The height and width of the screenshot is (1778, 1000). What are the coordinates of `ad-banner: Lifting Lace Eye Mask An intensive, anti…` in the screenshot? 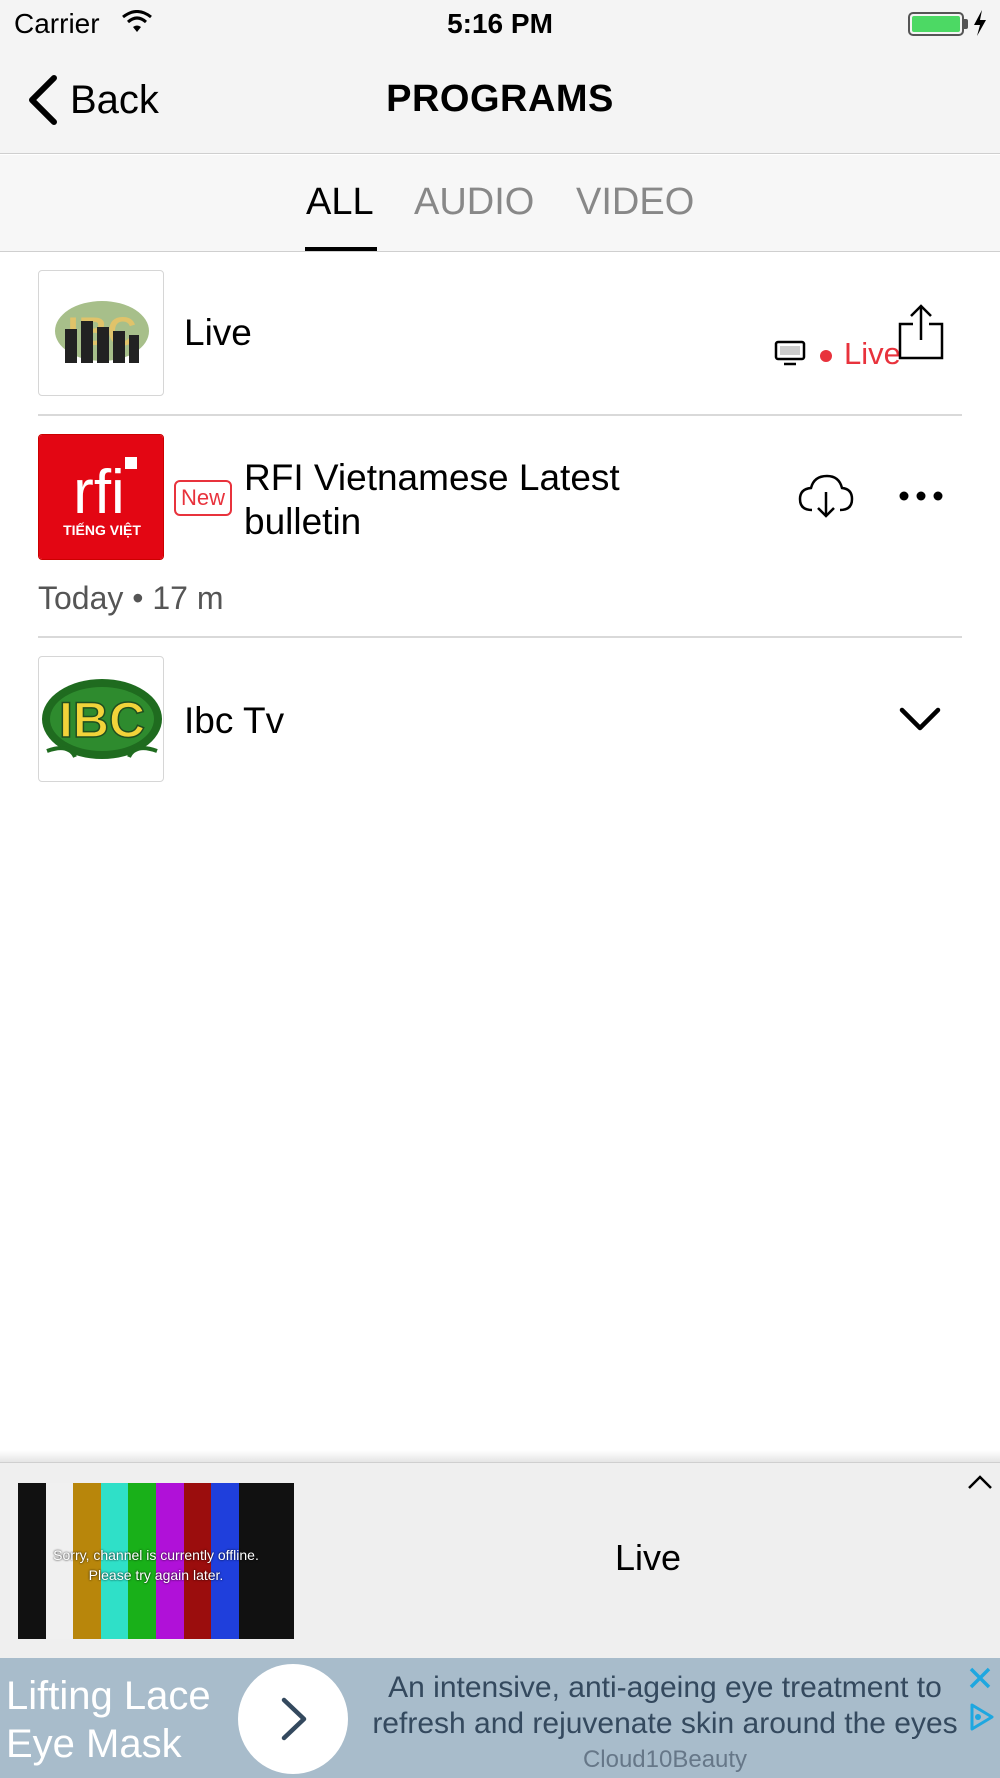 It's located at (500, 1718).